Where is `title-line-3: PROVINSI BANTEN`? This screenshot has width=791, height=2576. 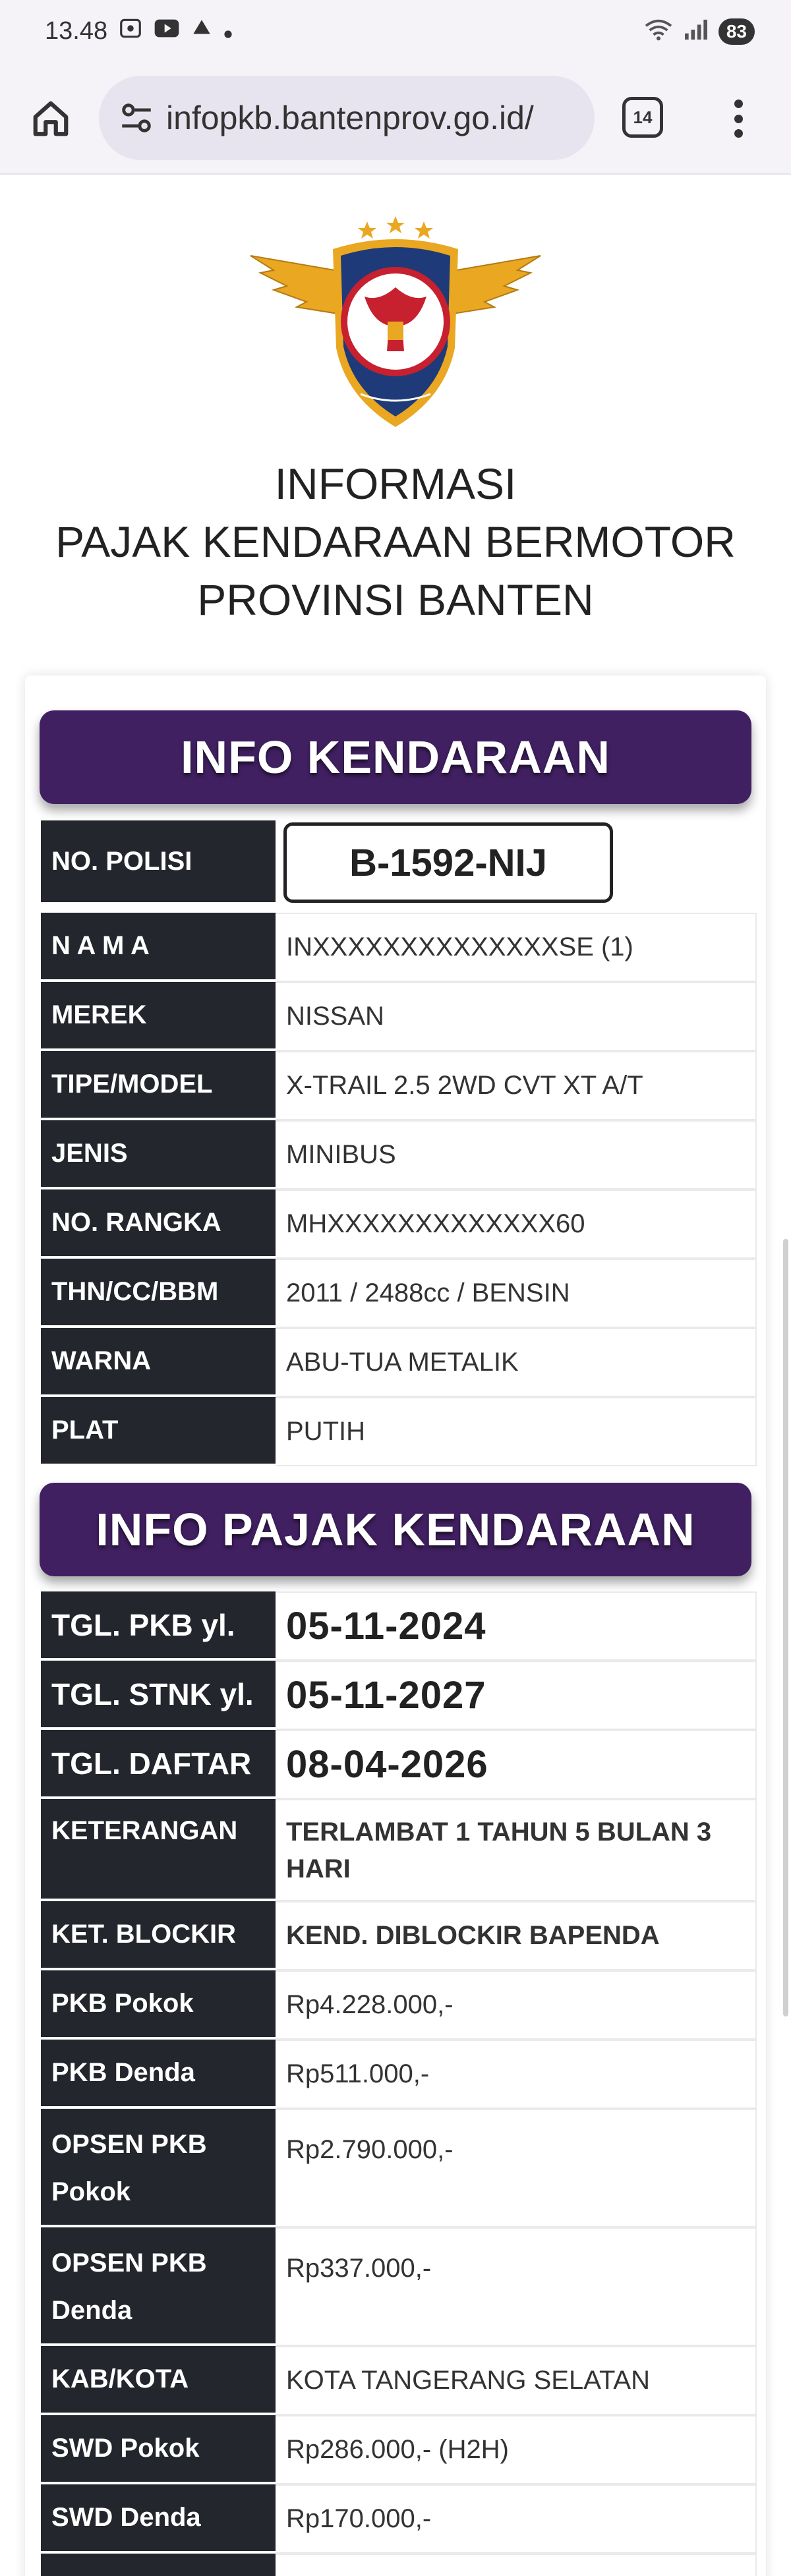 title-line-3: PROVINSI BANTEN is located at coordinates (395, 599).